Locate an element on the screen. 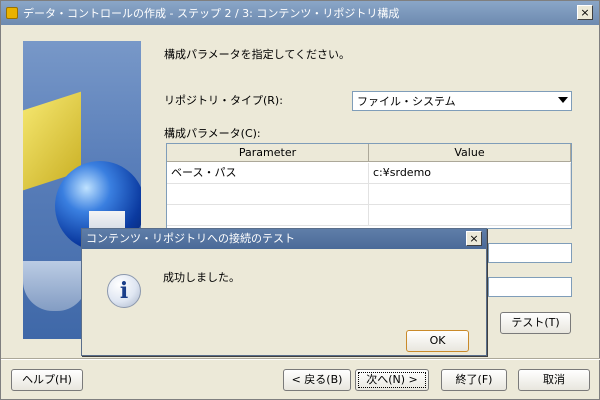 The image size is (600, 400). close-icon: × is located at coordinates (585, 12).